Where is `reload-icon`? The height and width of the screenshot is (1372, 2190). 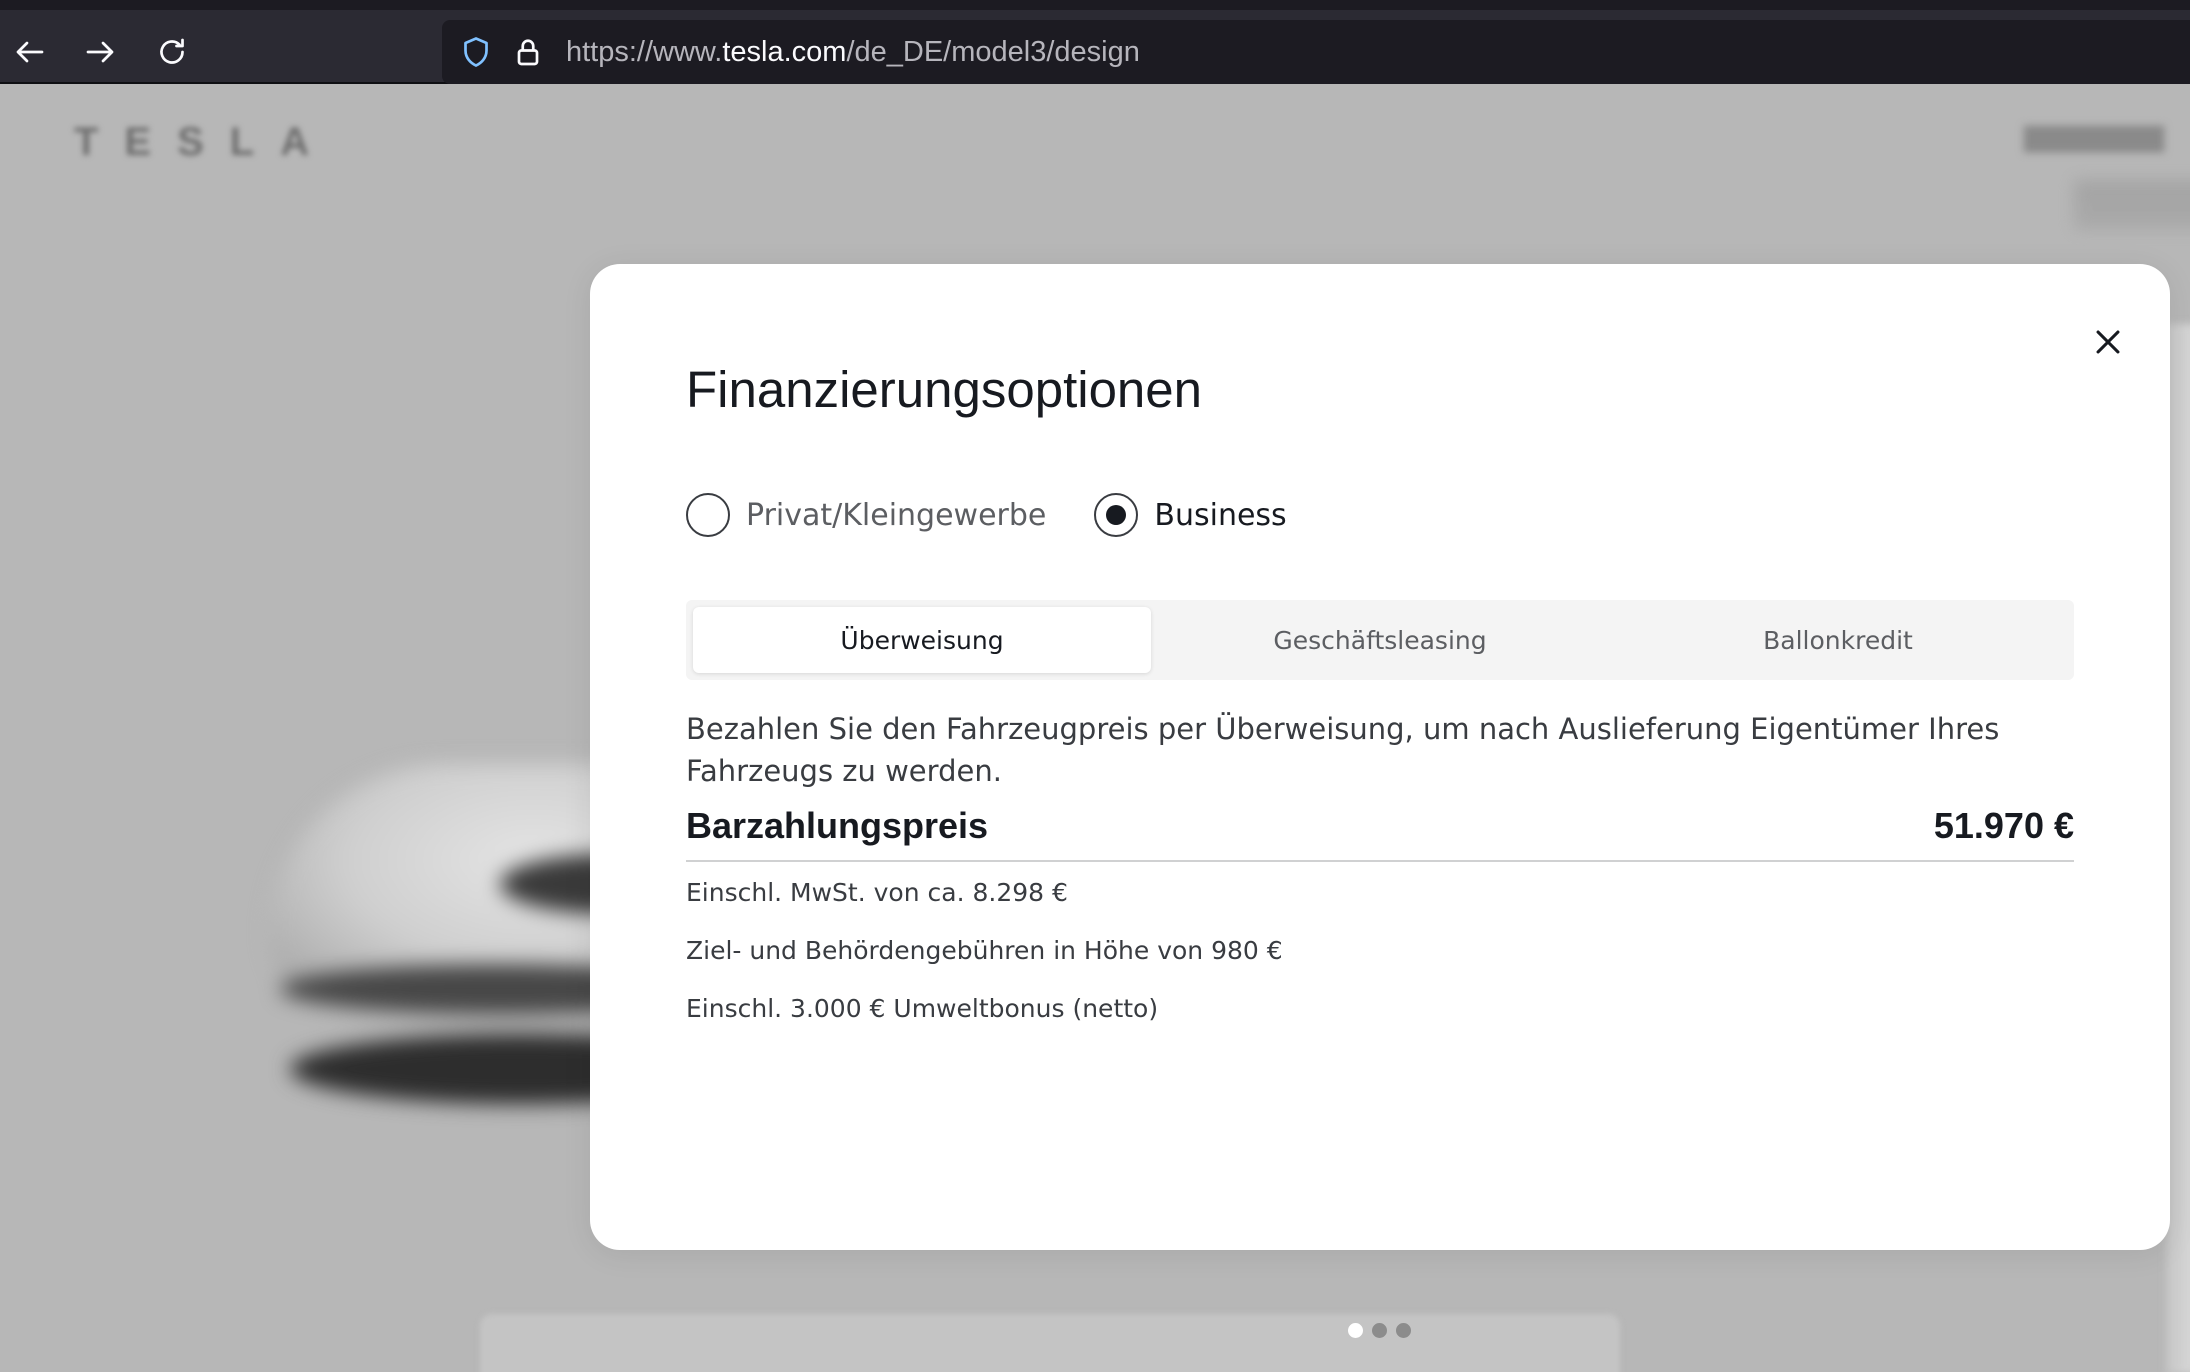 reload-icon is located at coordinates (172, 51).